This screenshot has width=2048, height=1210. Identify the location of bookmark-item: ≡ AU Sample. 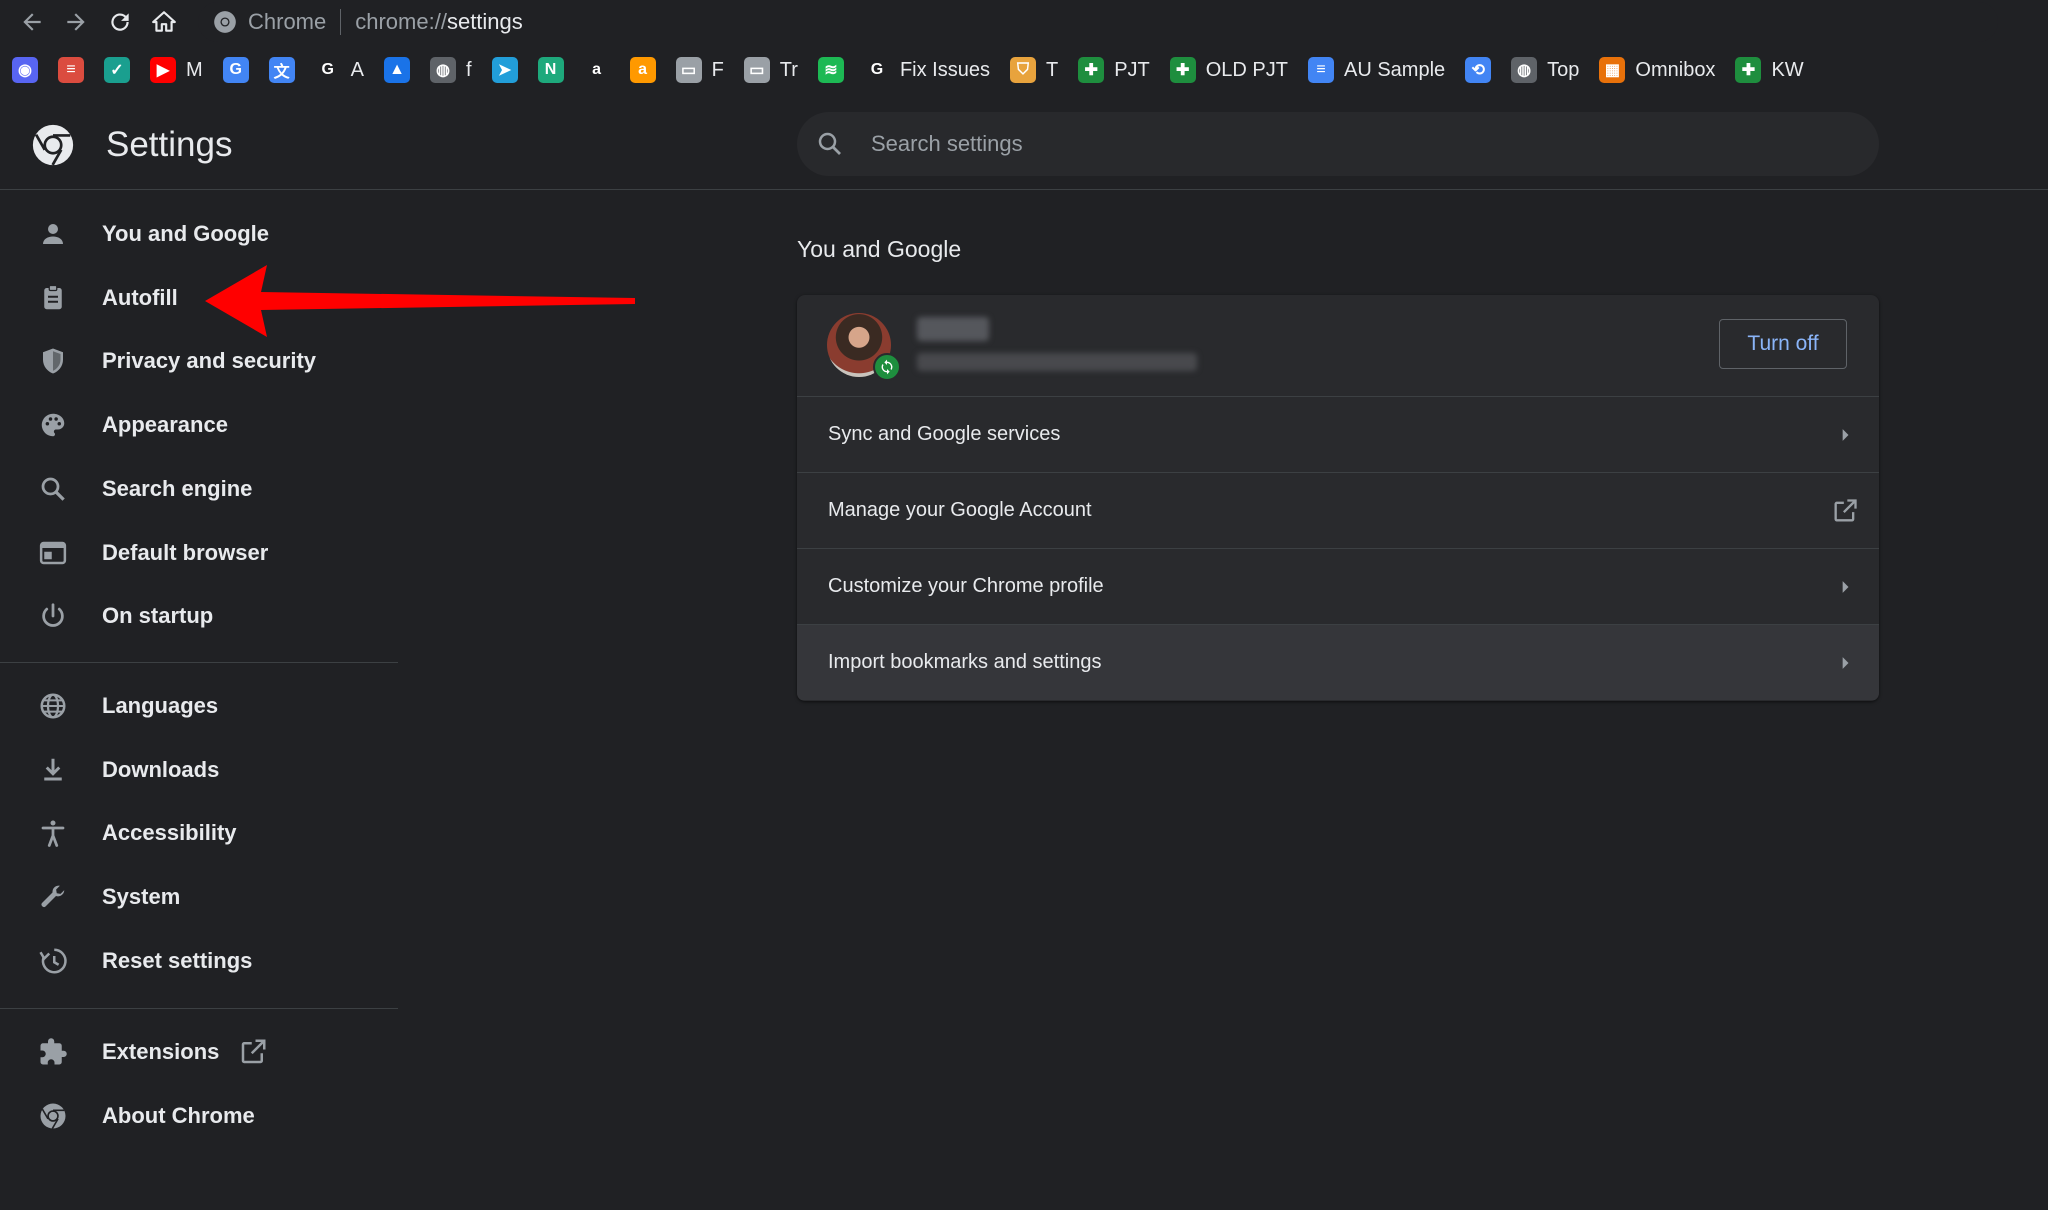
(1376, 70).